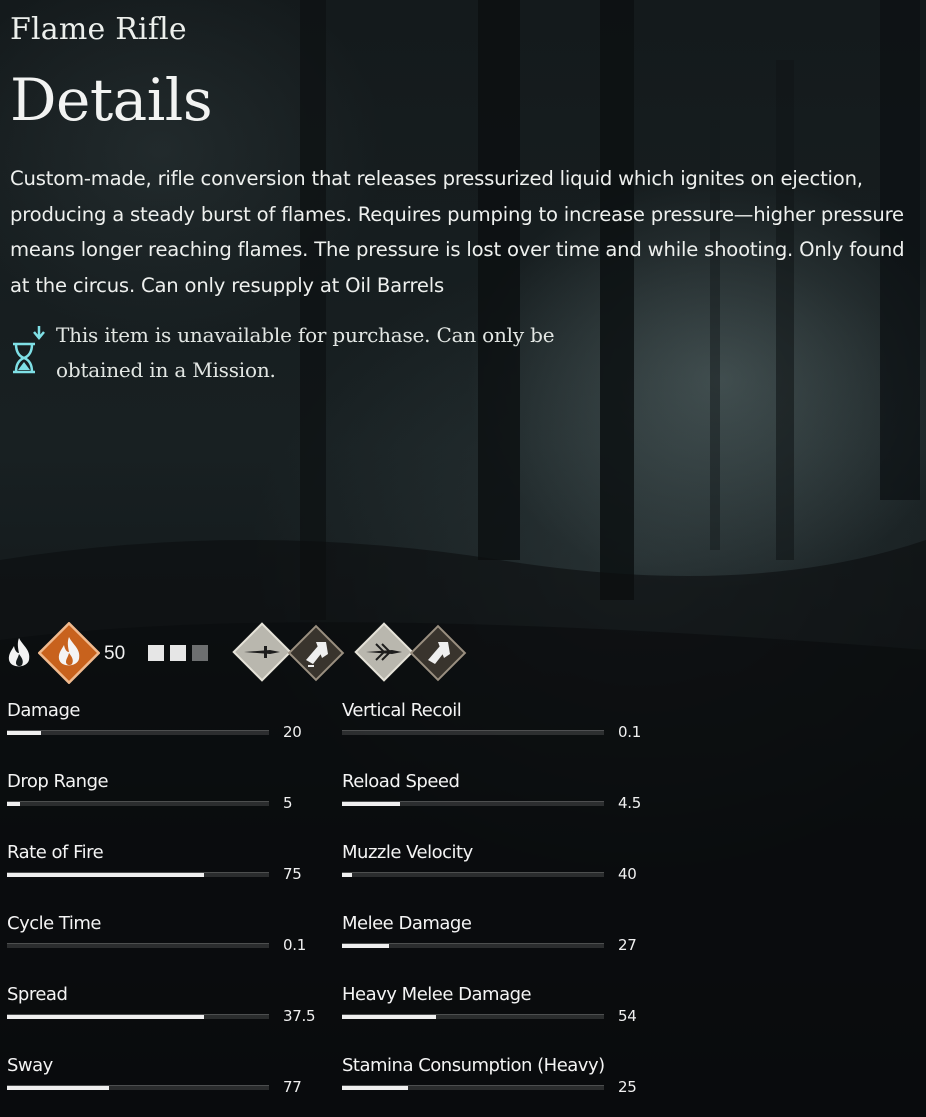 The image size is (926, 1117). I want to click on stat-spread: Spread 37.5, so click(161, 1010).